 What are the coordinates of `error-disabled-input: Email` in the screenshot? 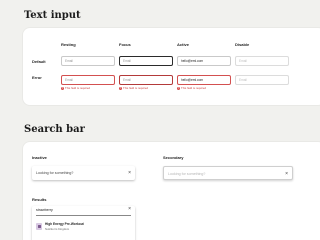 It's located at (262, 80).